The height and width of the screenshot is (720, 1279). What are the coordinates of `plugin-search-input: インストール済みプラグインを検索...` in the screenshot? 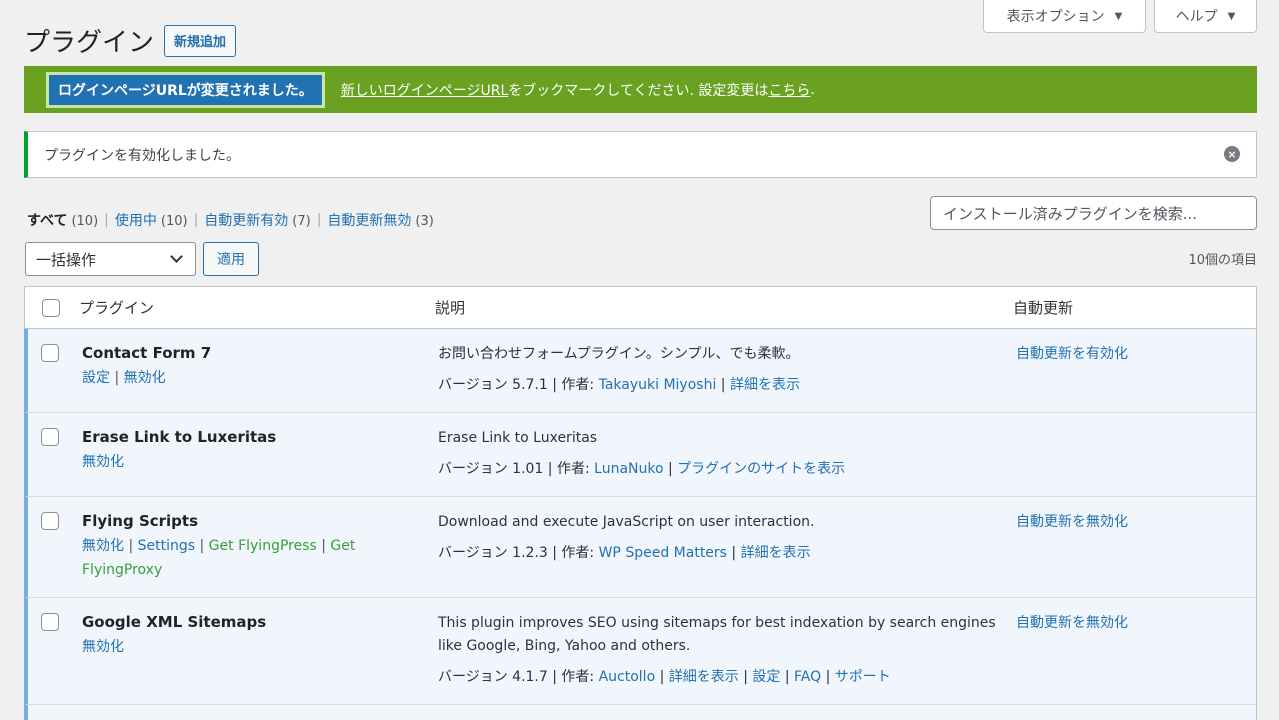 It's located at (1093, 213).